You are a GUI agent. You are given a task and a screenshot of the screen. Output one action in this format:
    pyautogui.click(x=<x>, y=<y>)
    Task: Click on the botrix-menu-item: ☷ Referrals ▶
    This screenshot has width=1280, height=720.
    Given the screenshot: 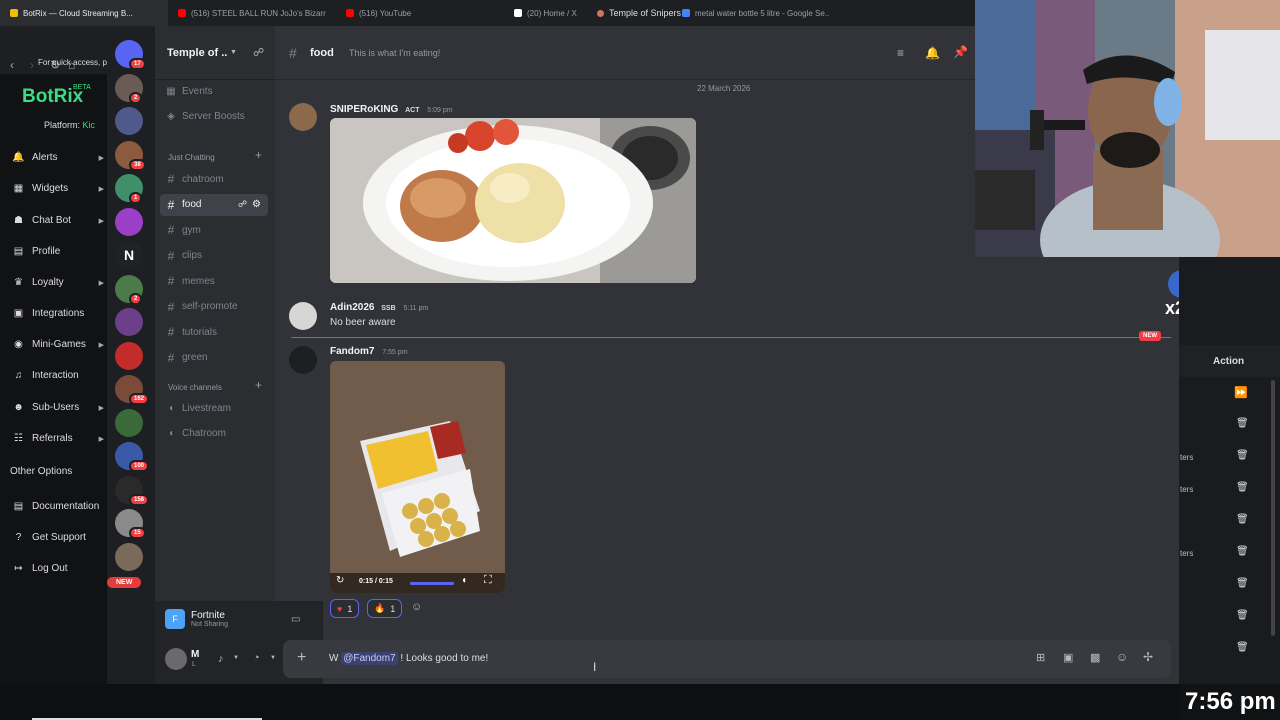 What is the action you would take?
    pyautogui.click(x=60, y=438)
    